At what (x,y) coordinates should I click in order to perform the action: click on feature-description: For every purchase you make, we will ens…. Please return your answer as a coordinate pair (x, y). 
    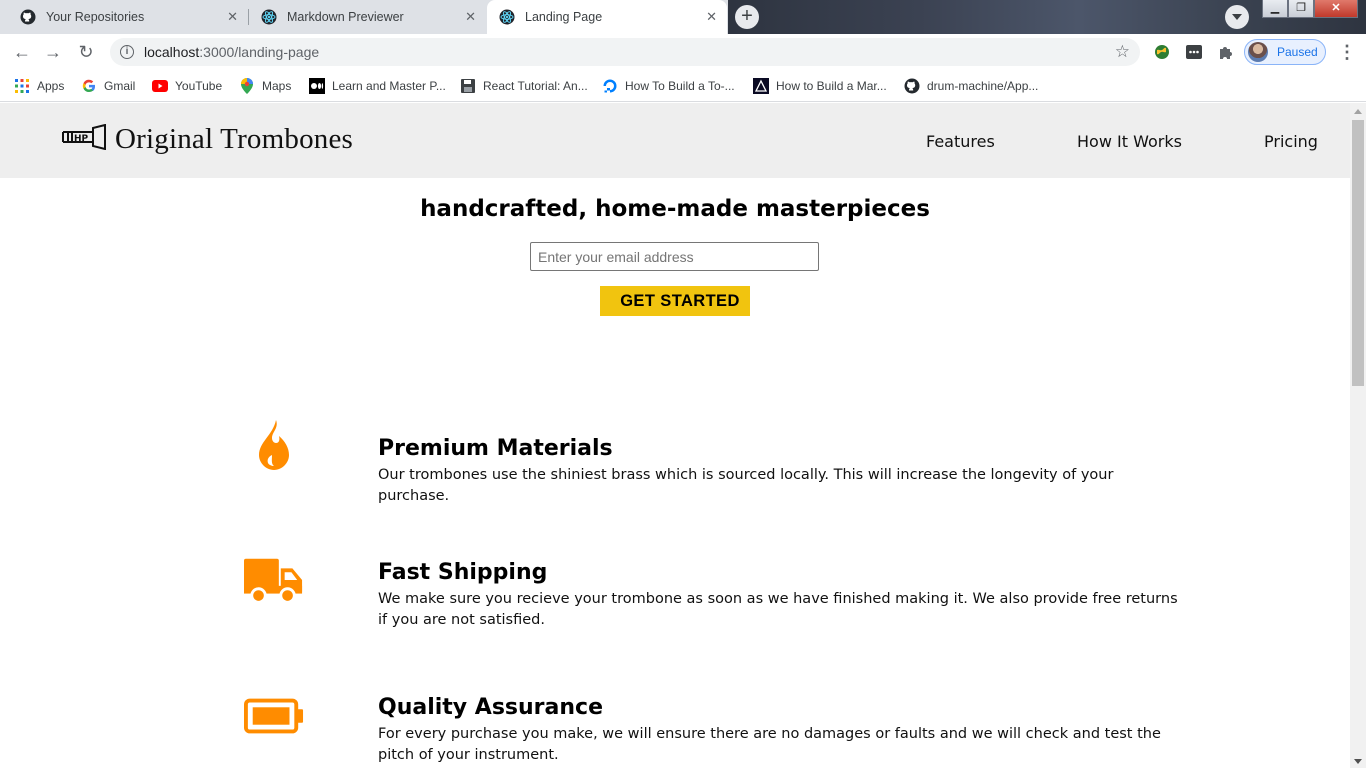
    Looking at the image, I should click on (769, 744).